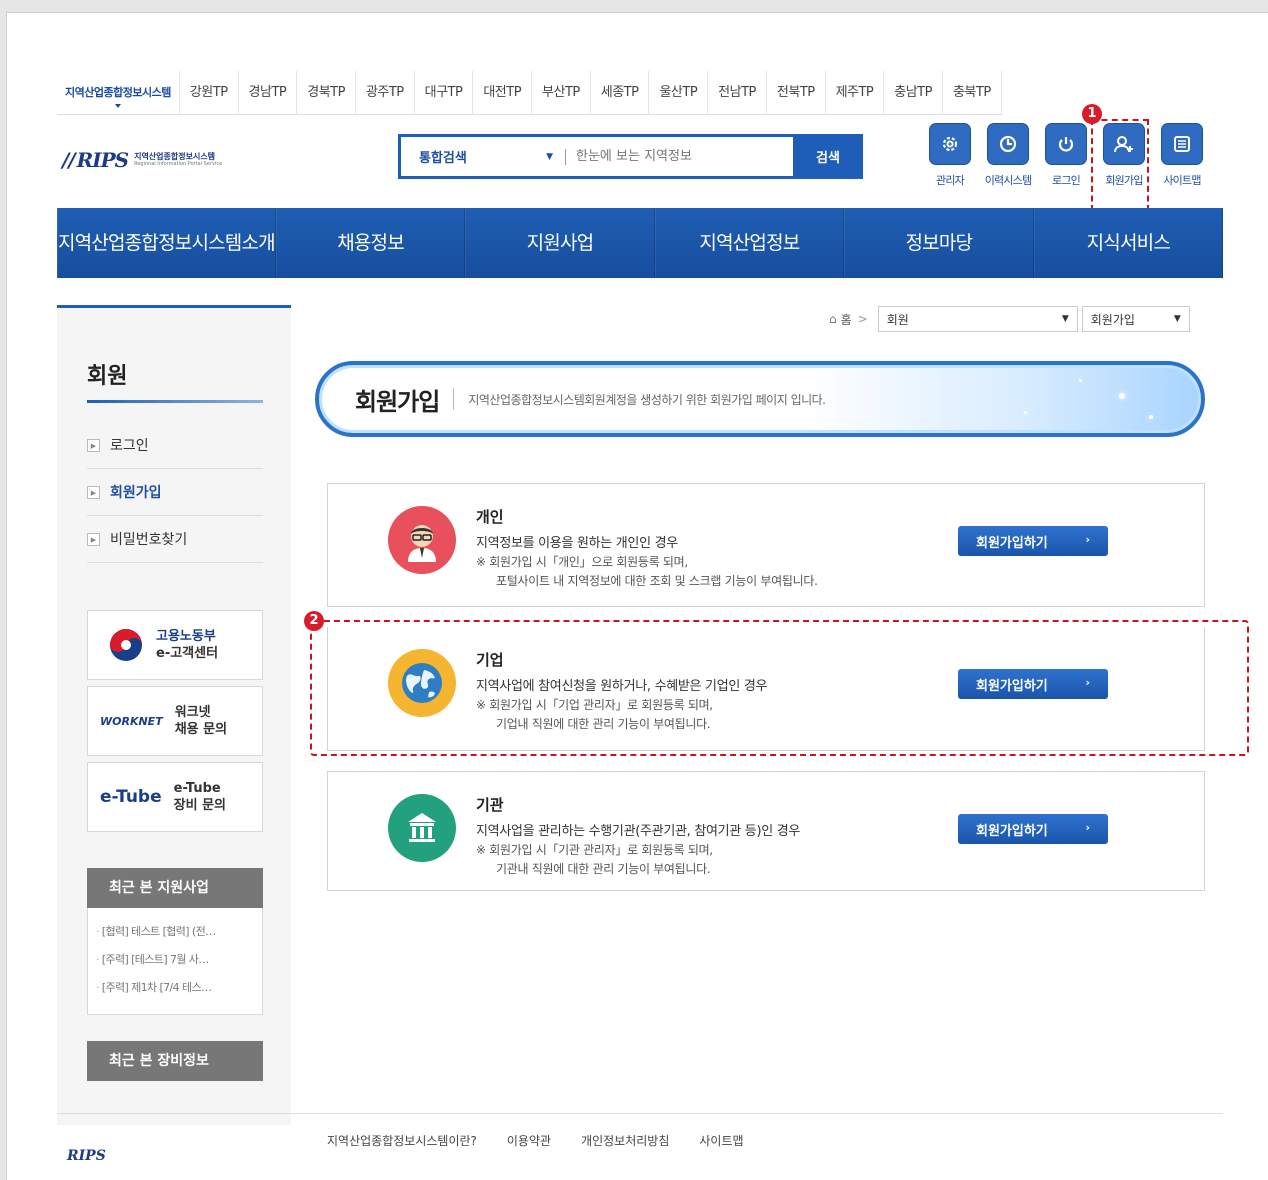 The image size is (1268, 1180). What do you see at coordinates (118, 93) in the screenshot?
I see `tp-tab-main: 지역산업종합정보시스템` at bounding box center [118, 93].